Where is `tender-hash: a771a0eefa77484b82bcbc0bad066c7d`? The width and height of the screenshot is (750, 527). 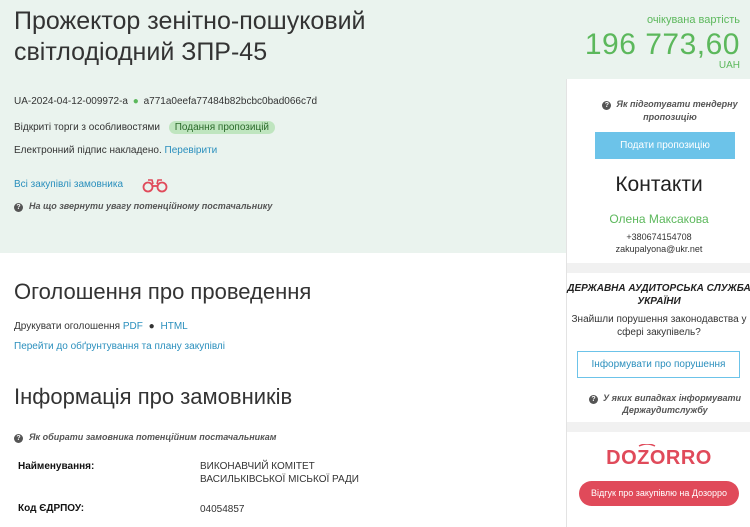
tender-hash: a771a0eefa77484b82bcbc0bad066c7d is located at coordinates (230, 101).